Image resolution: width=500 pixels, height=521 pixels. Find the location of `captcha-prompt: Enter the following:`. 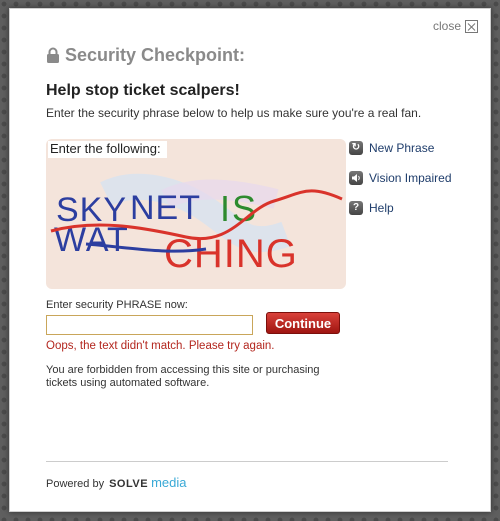

captcha-prompt: Enter the following: is located at coordinates (107, 149).